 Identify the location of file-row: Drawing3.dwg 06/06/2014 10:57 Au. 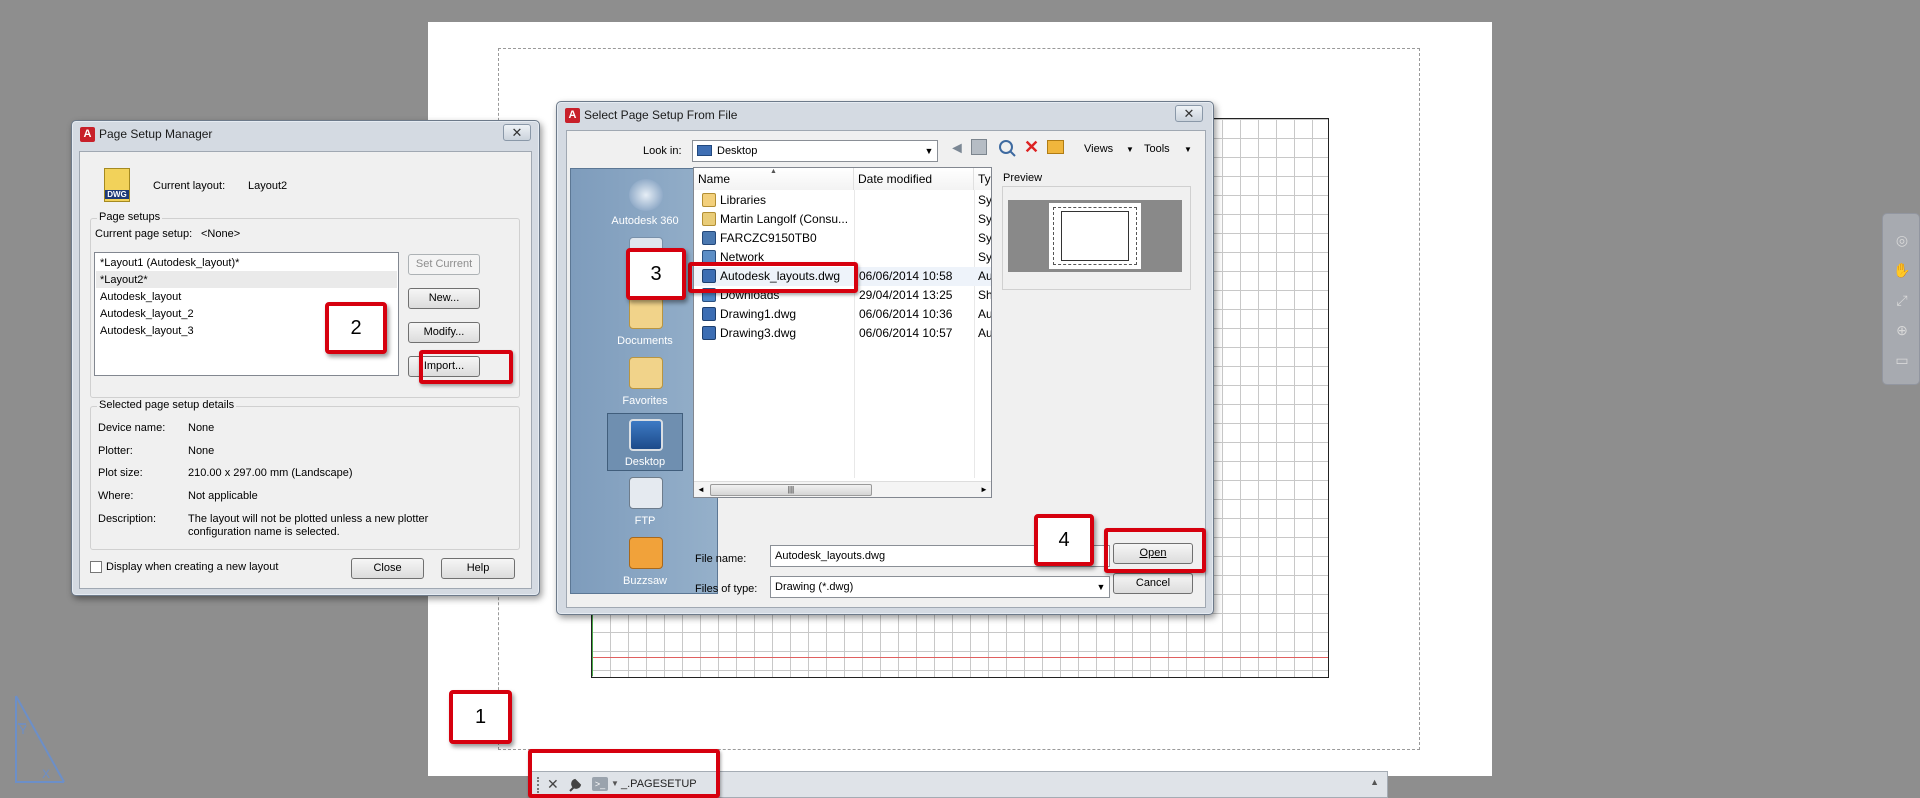
(842, 333).